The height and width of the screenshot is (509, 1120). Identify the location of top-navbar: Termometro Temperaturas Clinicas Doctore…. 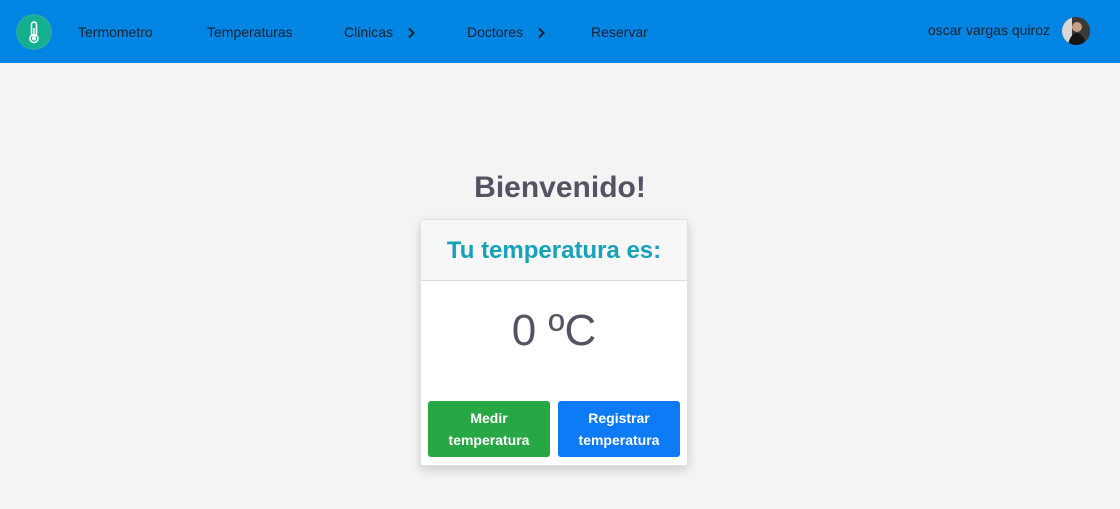
(560, 31).